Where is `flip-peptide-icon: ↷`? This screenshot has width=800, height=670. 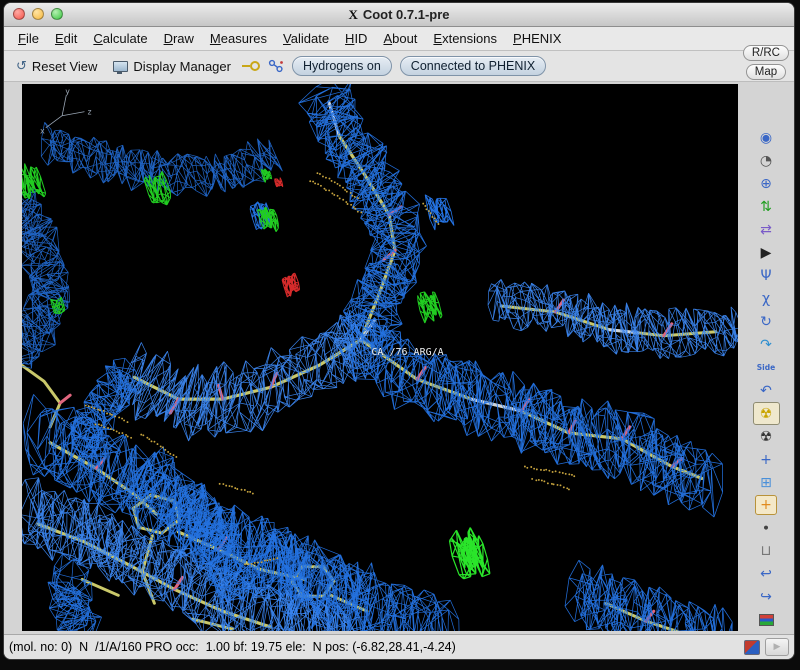 flip-peptide-icon: ↷ is located at coordinates (766, 344).